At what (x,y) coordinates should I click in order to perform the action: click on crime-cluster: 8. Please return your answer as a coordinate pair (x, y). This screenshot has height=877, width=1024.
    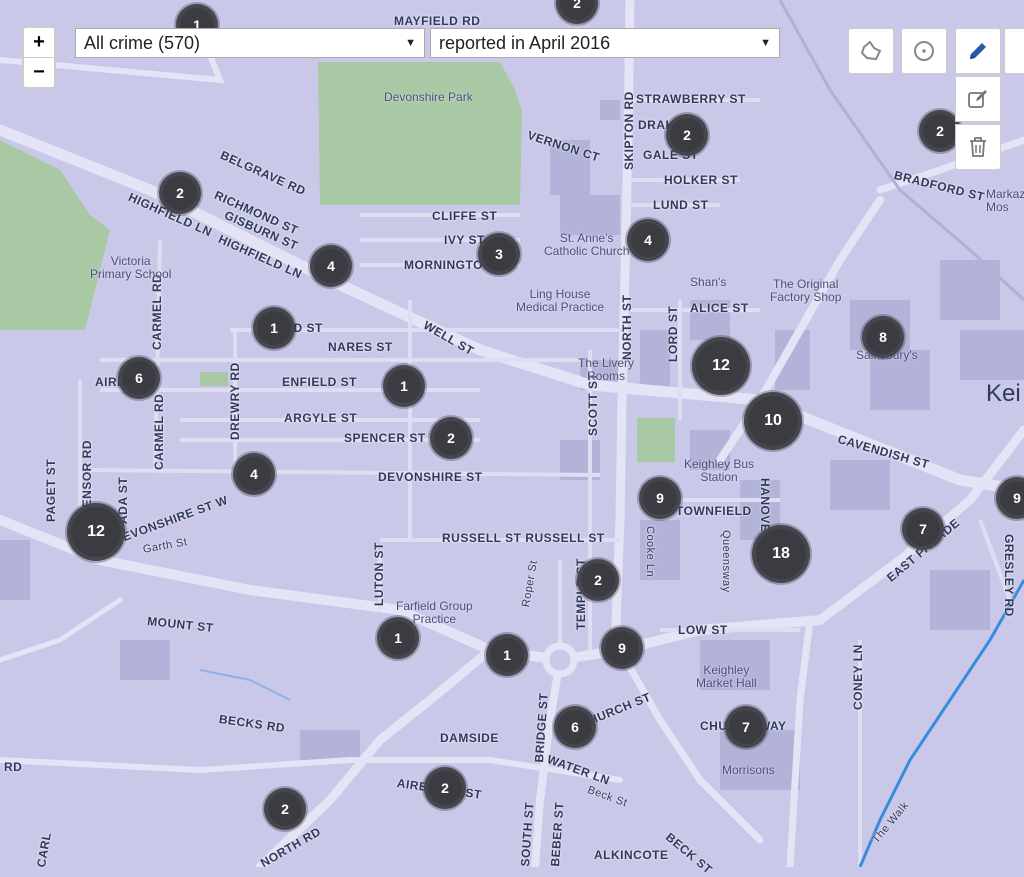
    Looking at the image, I should click on (883, 337).